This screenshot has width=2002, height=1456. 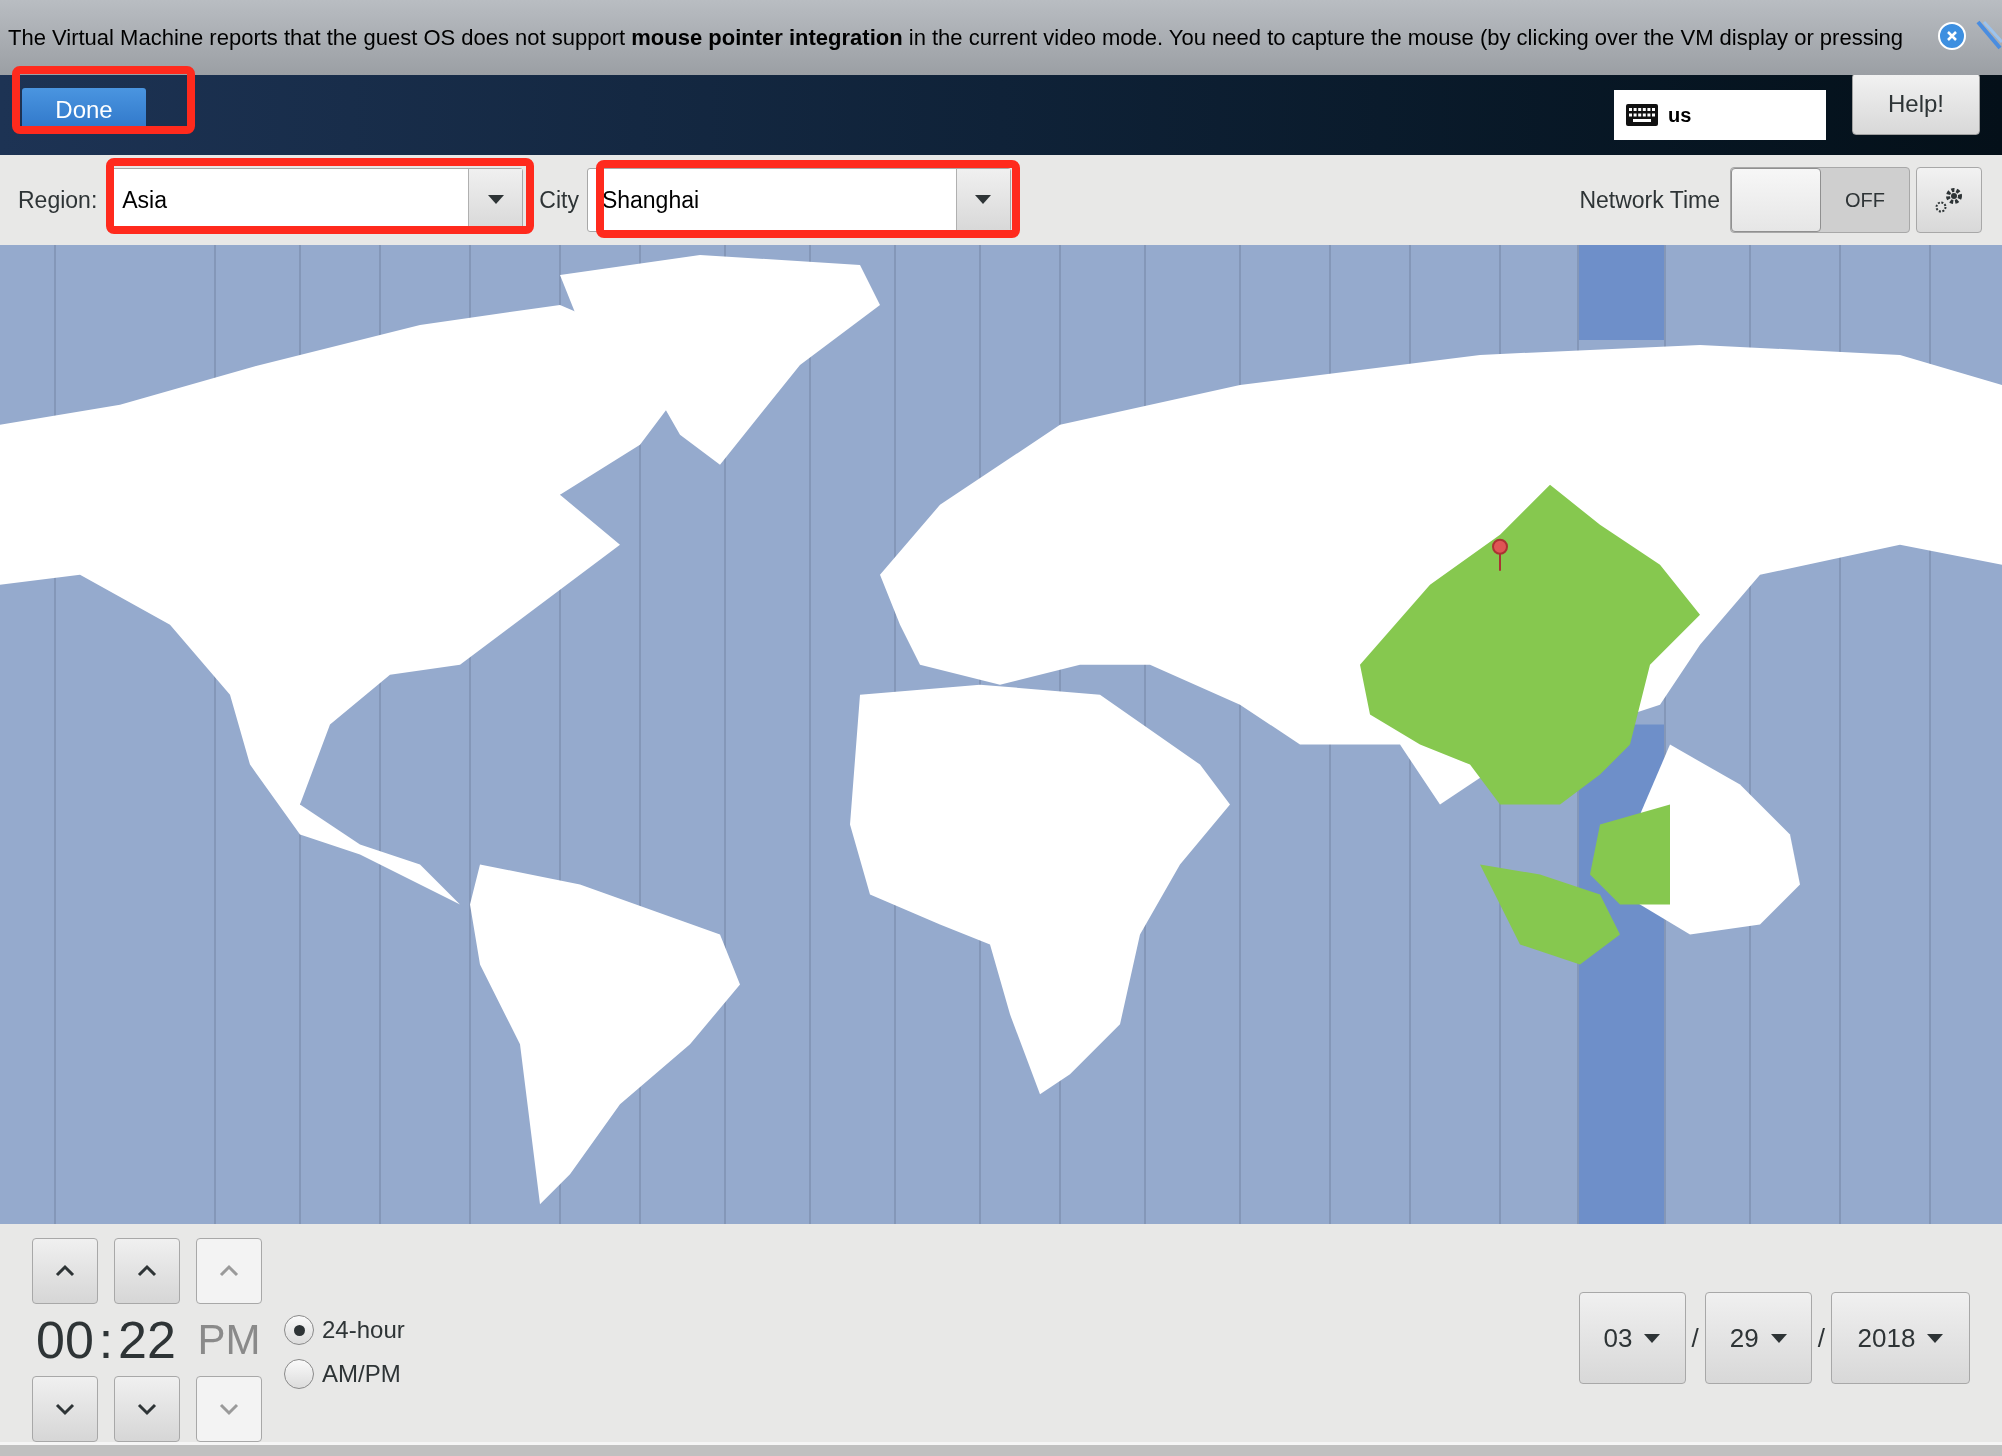 I want to click on date-dropdown: 2018, so click(x=1900, y=1338).